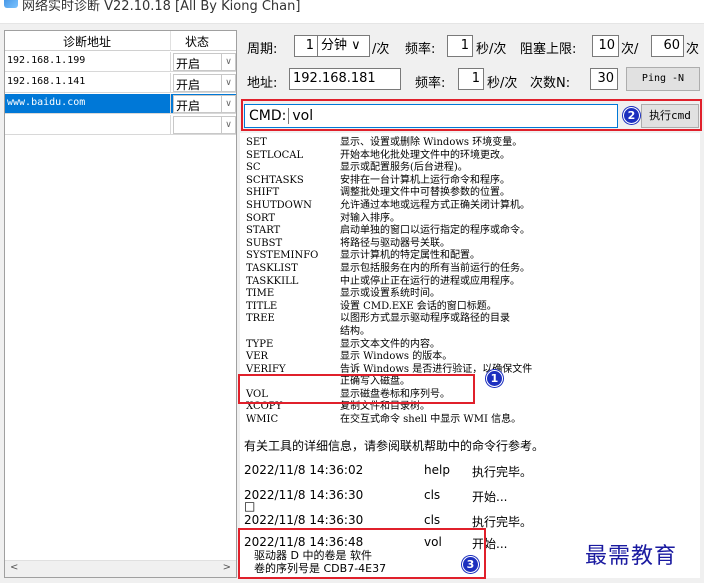 The width and height of the screenshot is (704, 583). What do you see at coordinates (197, 42) in the screenshot?
I see `header-state: 状态` at bounding box center [197, 42].